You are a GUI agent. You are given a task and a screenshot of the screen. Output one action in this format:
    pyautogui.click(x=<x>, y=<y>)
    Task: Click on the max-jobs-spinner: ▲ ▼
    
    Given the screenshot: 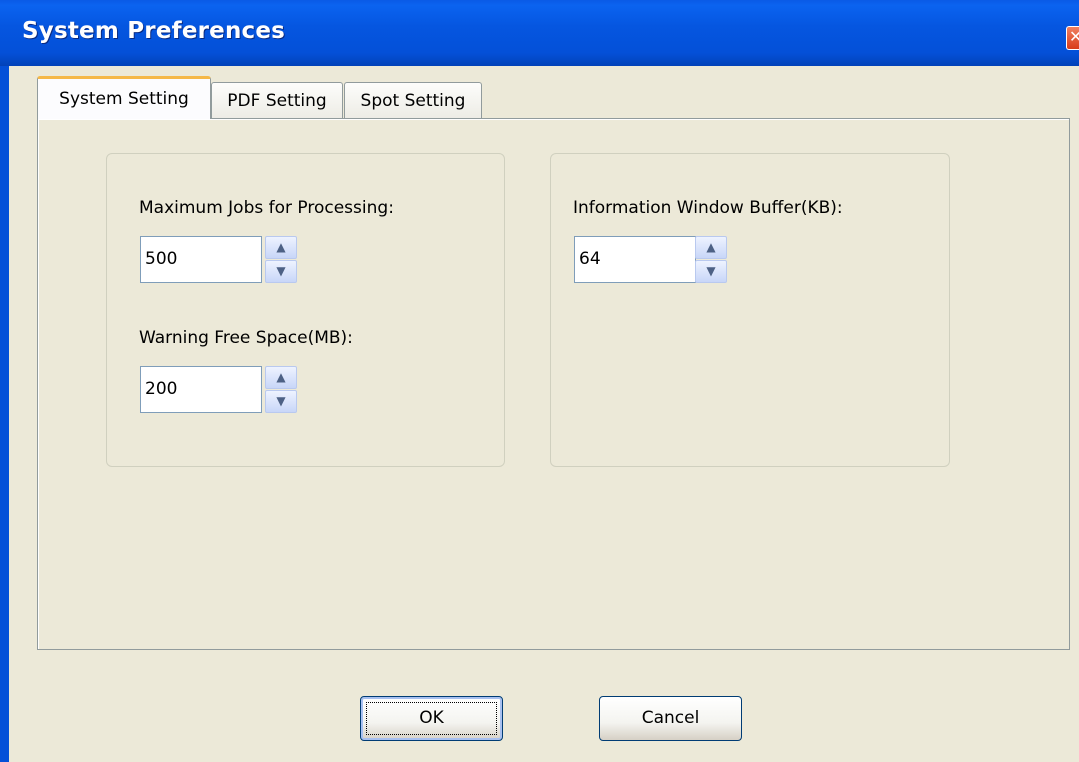 What is the action you would take?
    pyautogui.click(x=281, y=259)
    